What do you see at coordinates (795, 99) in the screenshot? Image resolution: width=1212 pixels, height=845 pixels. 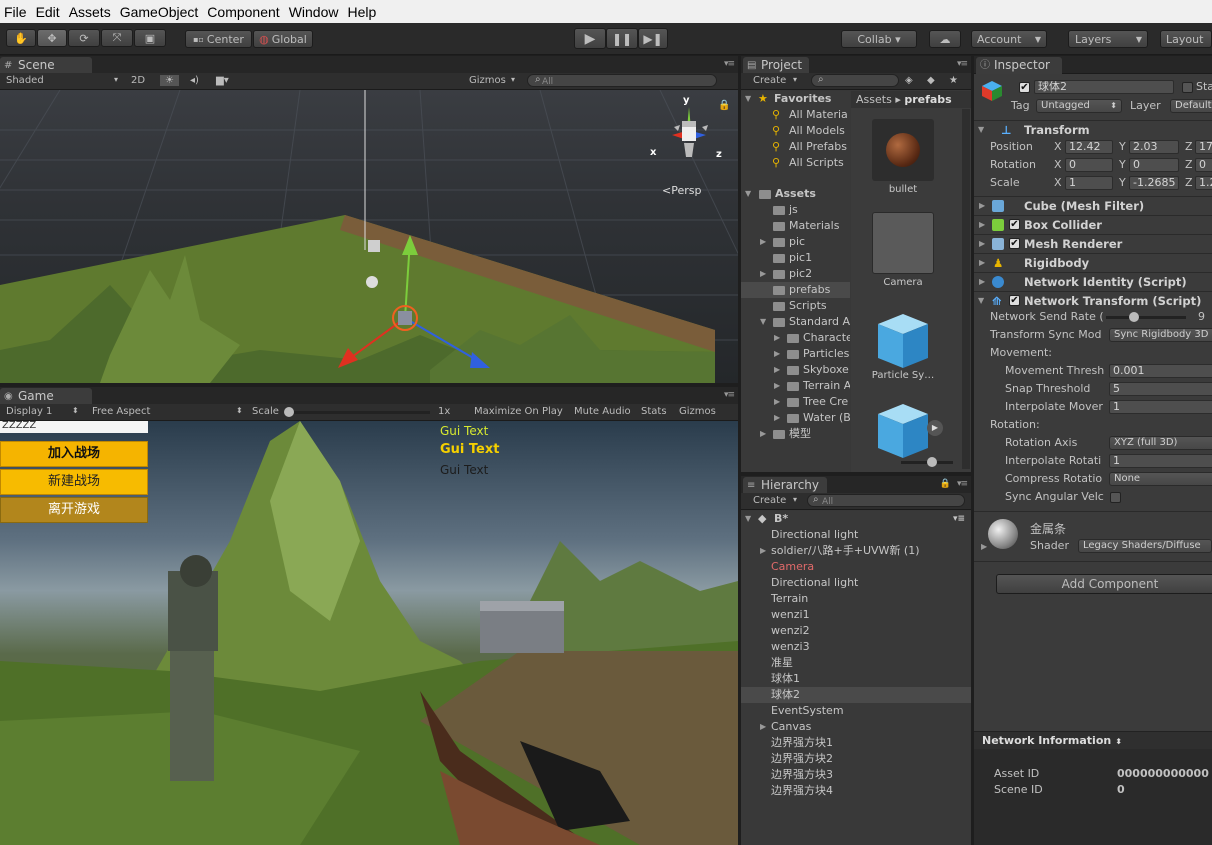 I see `favorites-row: ▼ ★ Favorites` at bounding box center [795, 99].